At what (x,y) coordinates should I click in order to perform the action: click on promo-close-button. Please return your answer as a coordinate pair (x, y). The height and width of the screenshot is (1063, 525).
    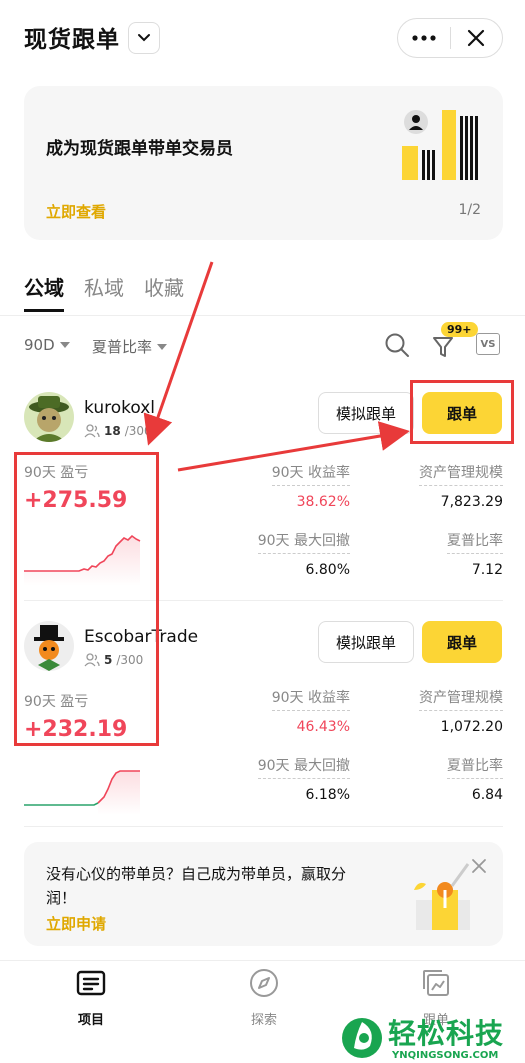
    Looking at the image, I should click on (479, 866).